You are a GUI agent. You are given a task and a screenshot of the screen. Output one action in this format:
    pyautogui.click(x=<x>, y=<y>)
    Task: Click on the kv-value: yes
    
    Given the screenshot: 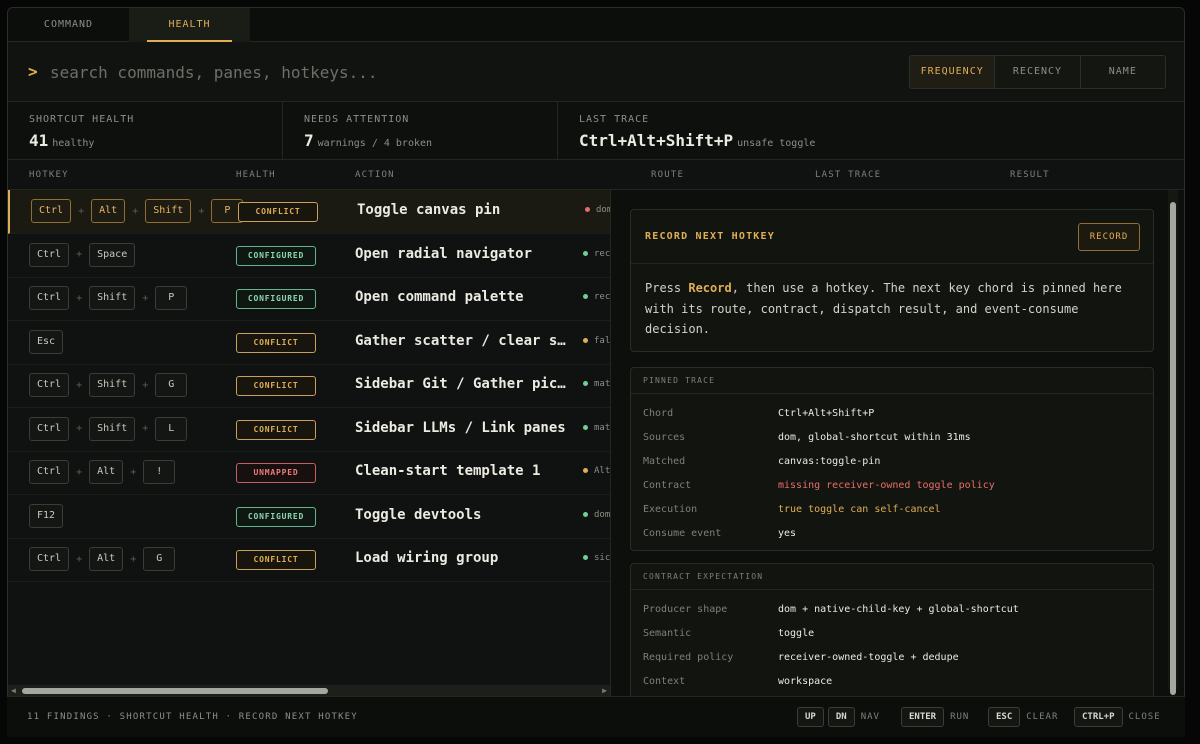 What is the action you would take?
    pyautogui.click(x=787, y=533)
    